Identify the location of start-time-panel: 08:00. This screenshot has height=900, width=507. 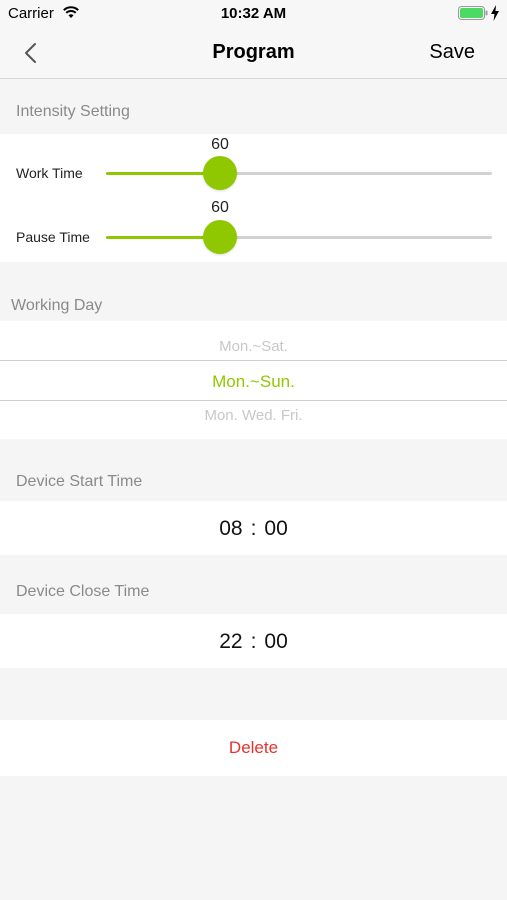
(253, 528).